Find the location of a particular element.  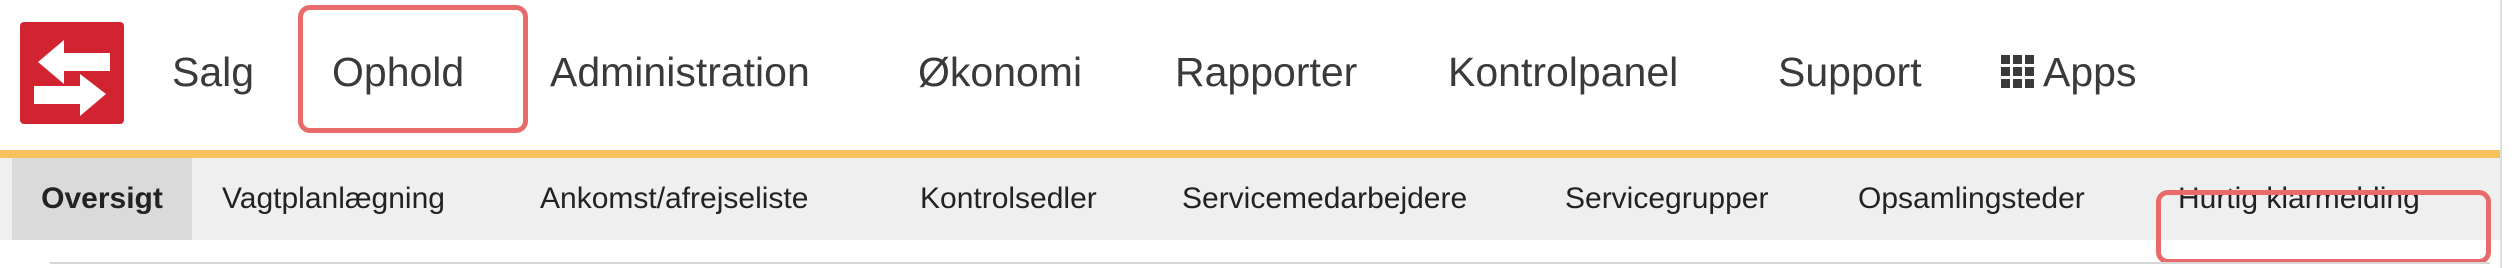

subnav-item-servicemedarbejdere: Servicemedarbejdere is located at coordinates (1324, 199).